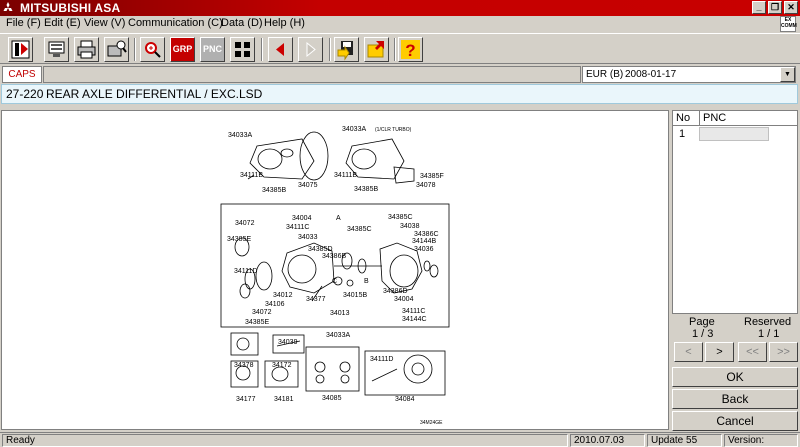 The width and height of the screenshot is (800, 447). Describe the element at coordinates (426, 185) in the screenshot. I see `label-34078: 34078` at that location.